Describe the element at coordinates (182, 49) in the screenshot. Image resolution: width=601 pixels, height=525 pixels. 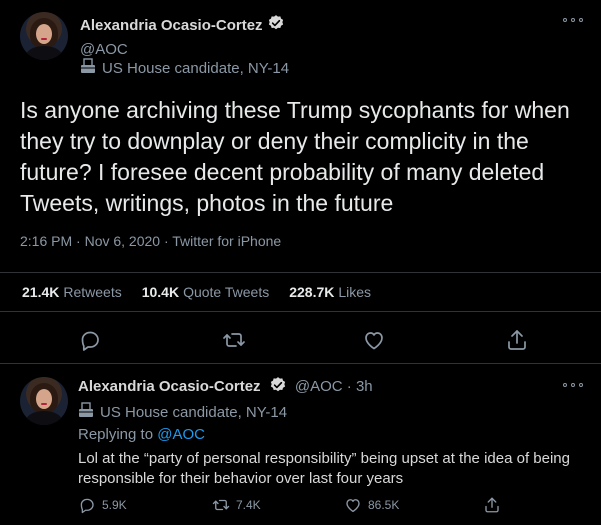
I see `author-handle: @AOC` at that location.